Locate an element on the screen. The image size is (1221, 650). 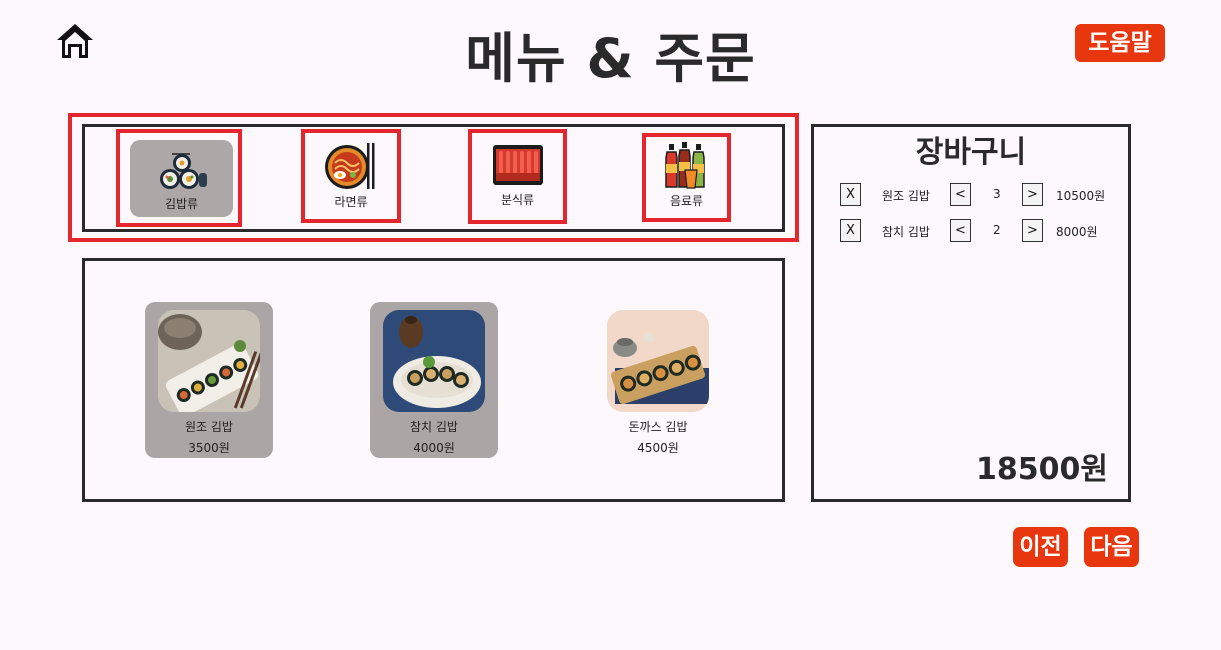
menu-item-card: 돈까스 김밥 4500원 is located at coordinates (658, 380).